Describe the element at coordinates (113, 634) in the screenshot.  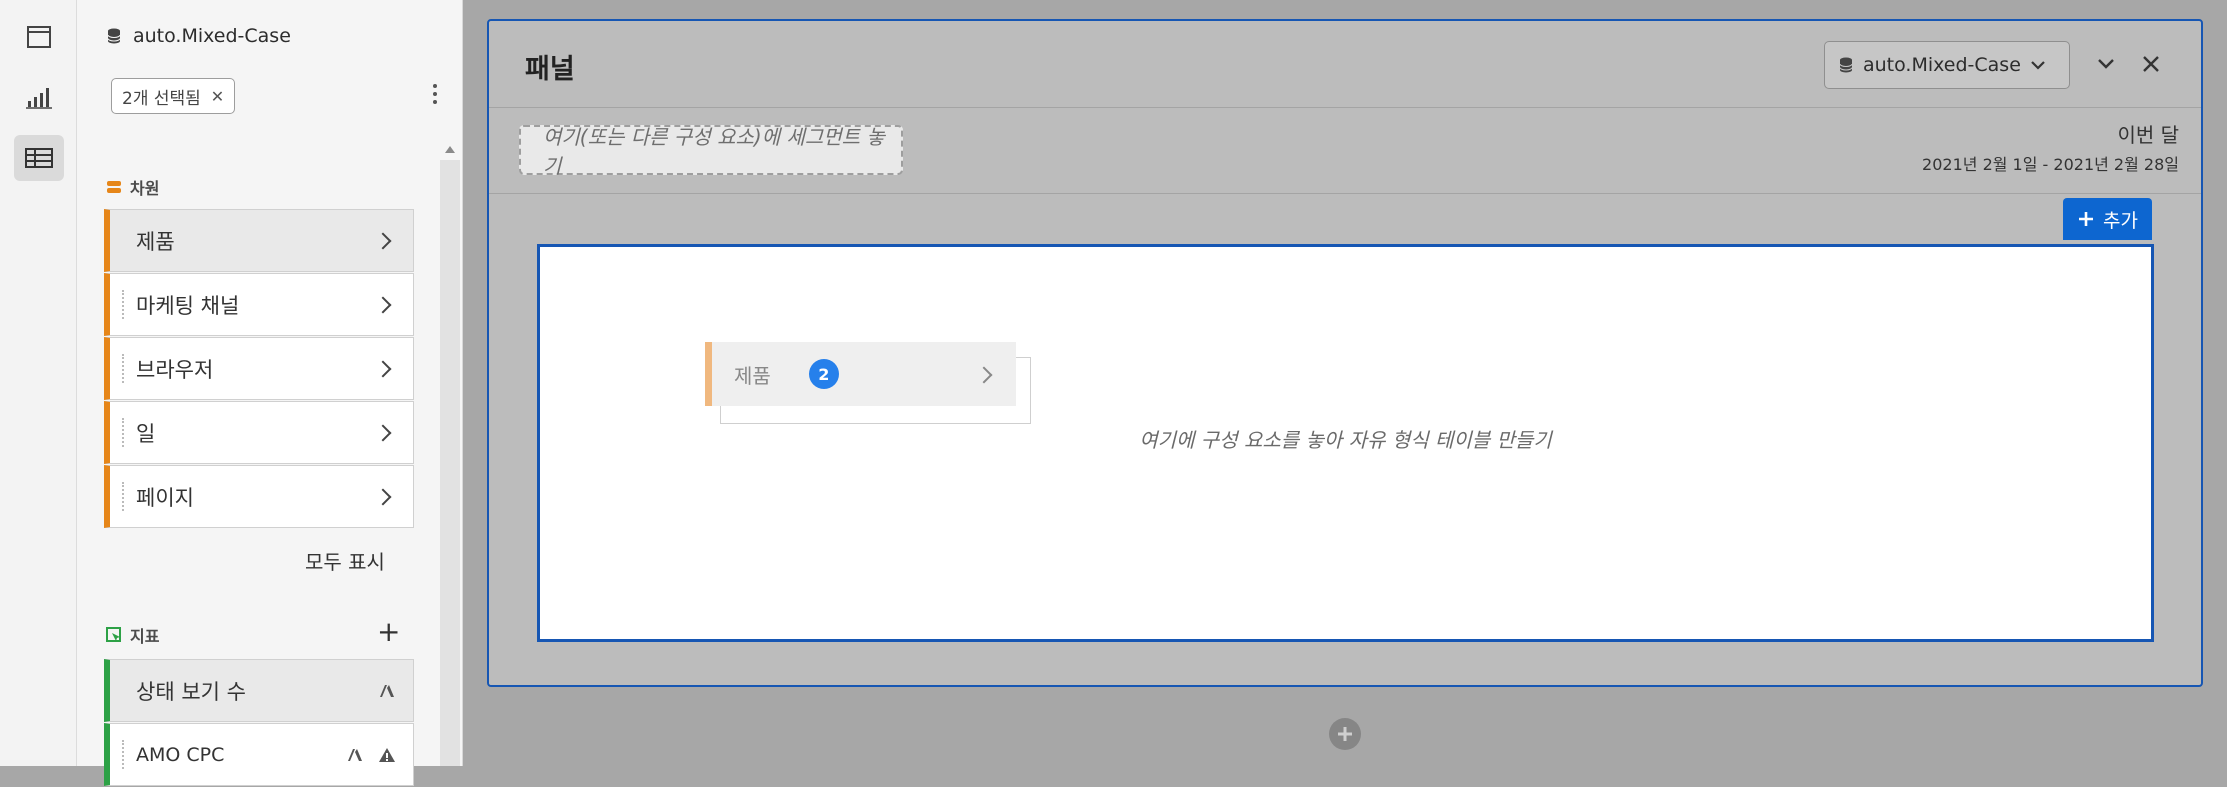
I see `metric-icon` at that location.